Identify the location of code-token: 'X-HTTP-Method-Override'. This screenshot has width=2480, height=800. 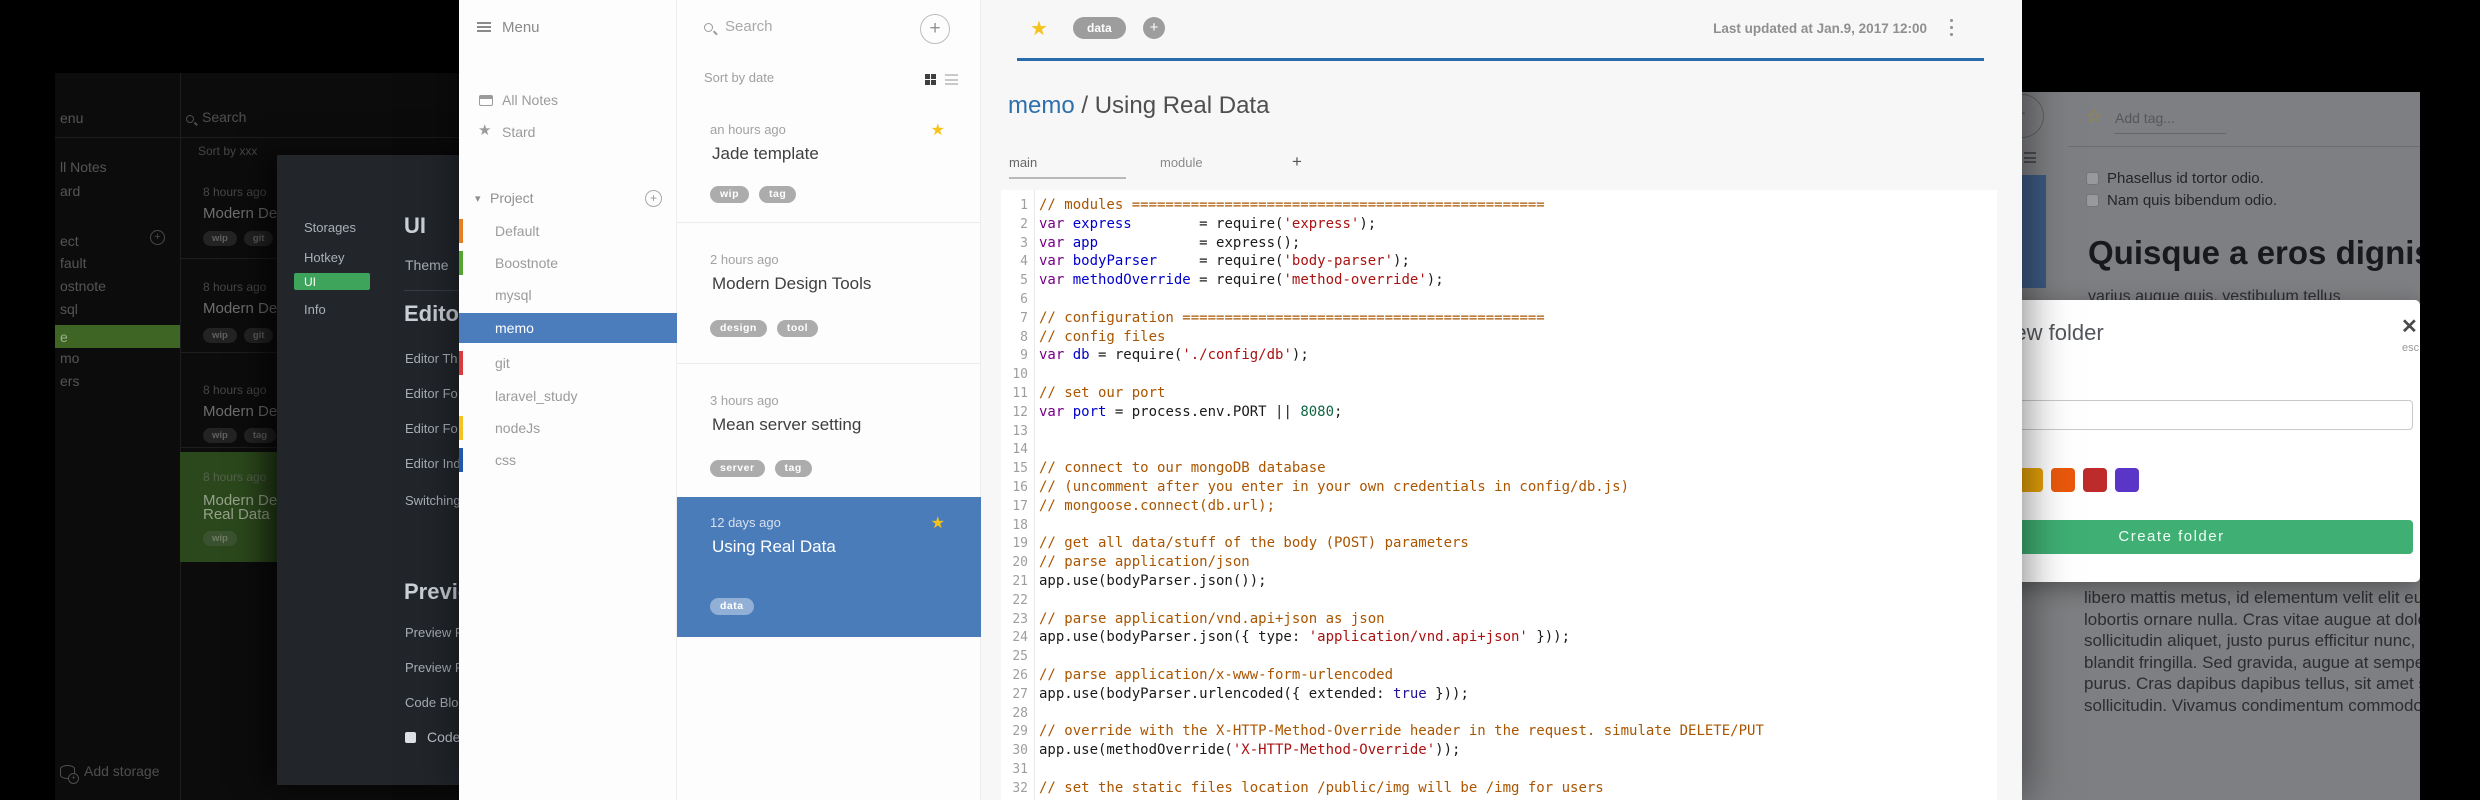
(1334, 750).